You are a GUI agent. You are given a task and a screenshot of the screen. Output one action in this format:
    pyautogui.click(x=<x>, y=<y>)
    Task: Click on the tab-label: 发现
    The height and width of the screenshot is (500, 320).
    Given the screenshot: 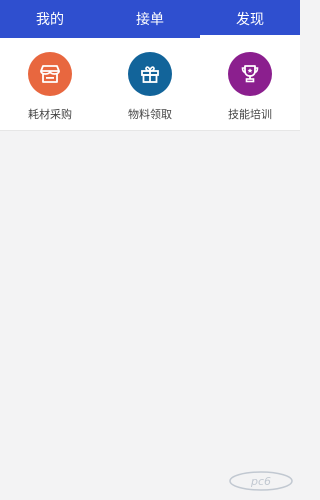 What is the action you would take?
    pyautogui.click(x=250, y=20)
    